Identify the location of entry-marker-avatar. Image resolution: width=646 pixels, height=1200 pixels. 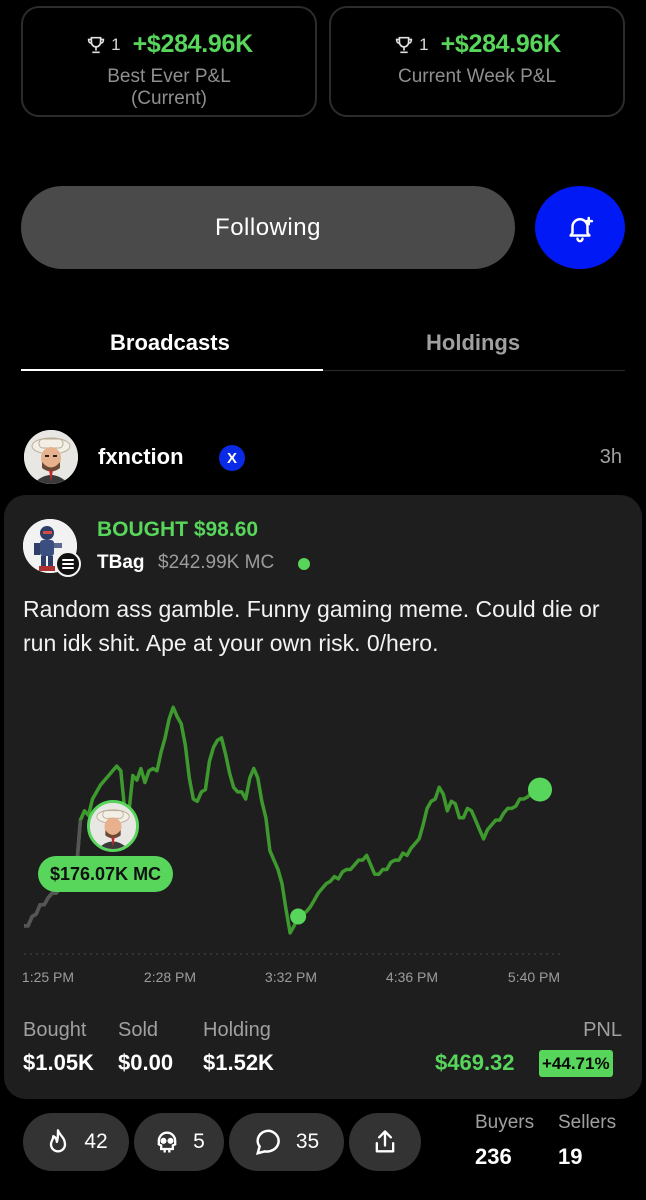
(113, 826).